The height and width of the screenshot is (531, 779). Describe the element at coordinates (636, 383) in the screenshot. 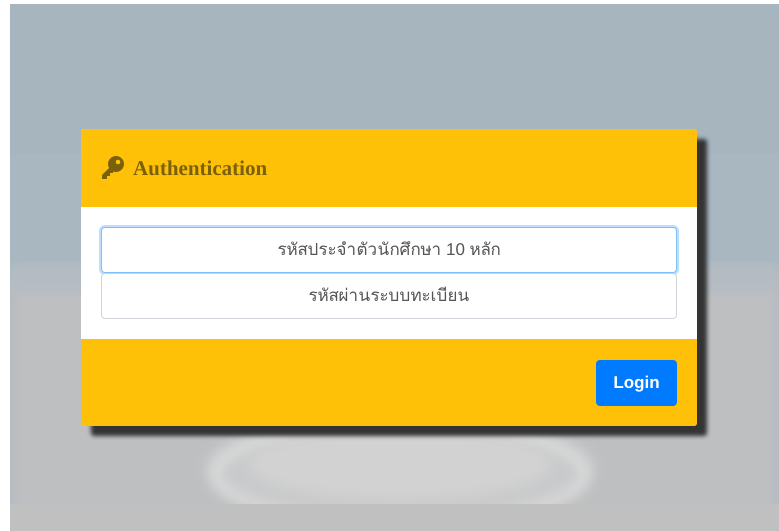

I see `login-button: Login` at that location.